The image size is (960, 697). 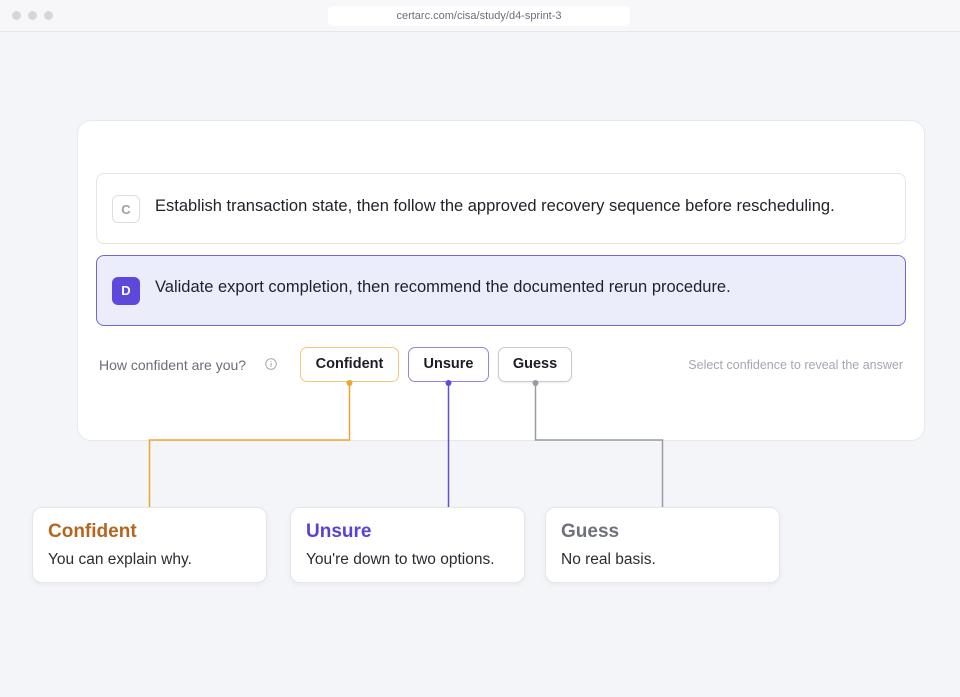 I want to click on unsure-button: Unsure, so click(x=448, y=364).